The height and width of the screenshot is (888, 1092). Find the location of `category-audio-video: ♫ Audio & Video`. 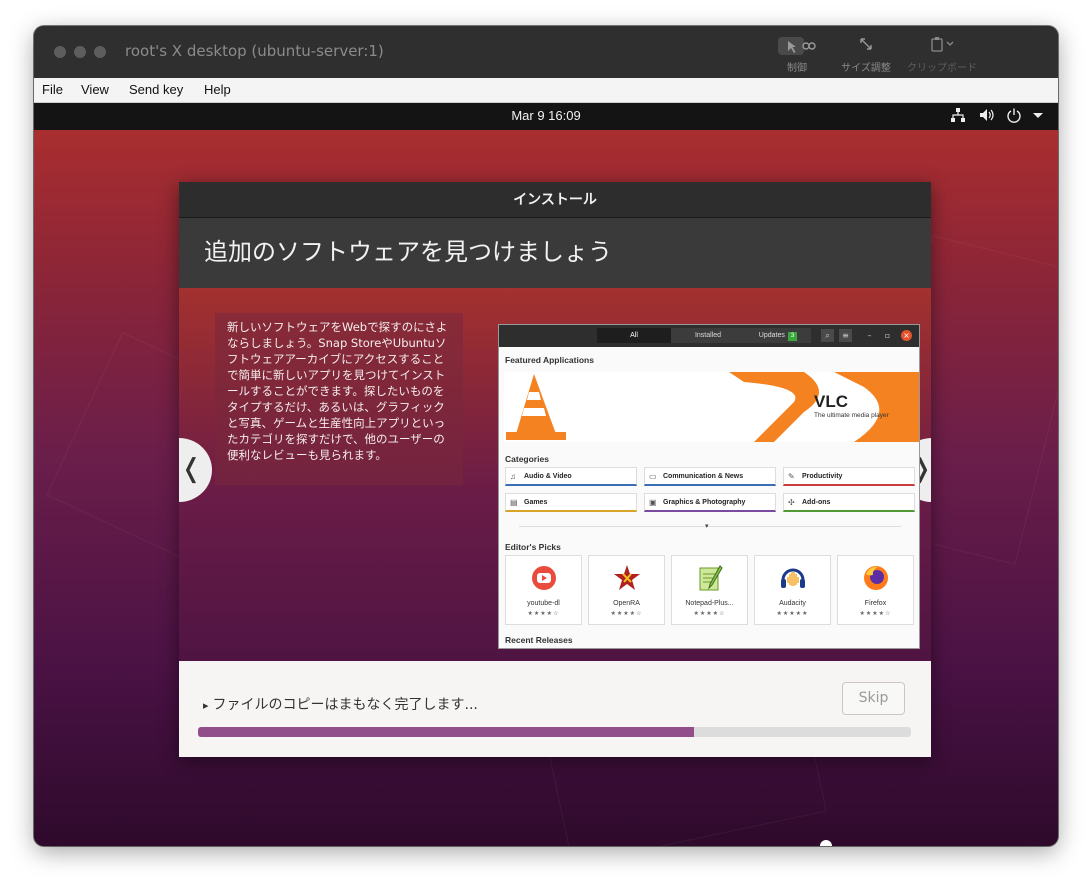

category-audio-video: ♫ Audio & Video is located at coordinates (571, 476).